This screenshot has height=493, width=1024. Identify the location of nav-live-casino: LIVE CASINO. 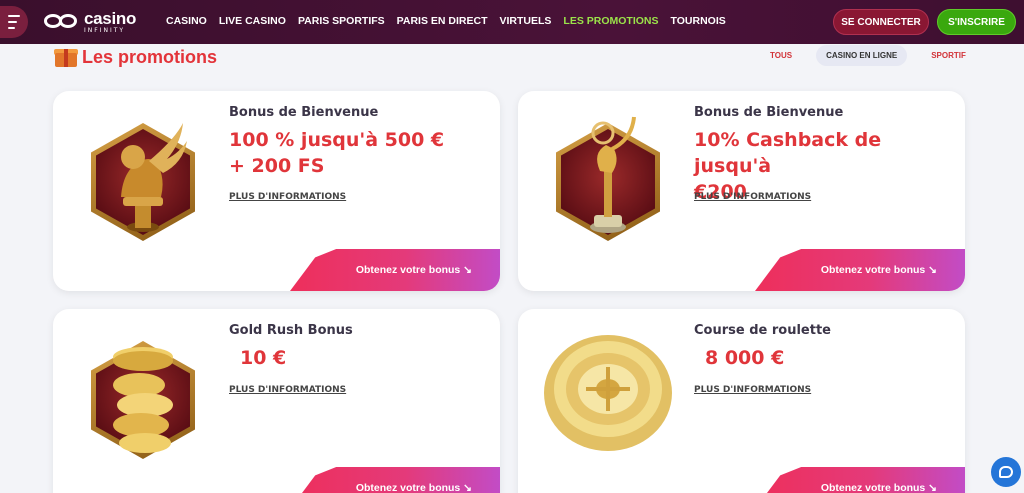
(252, 21).